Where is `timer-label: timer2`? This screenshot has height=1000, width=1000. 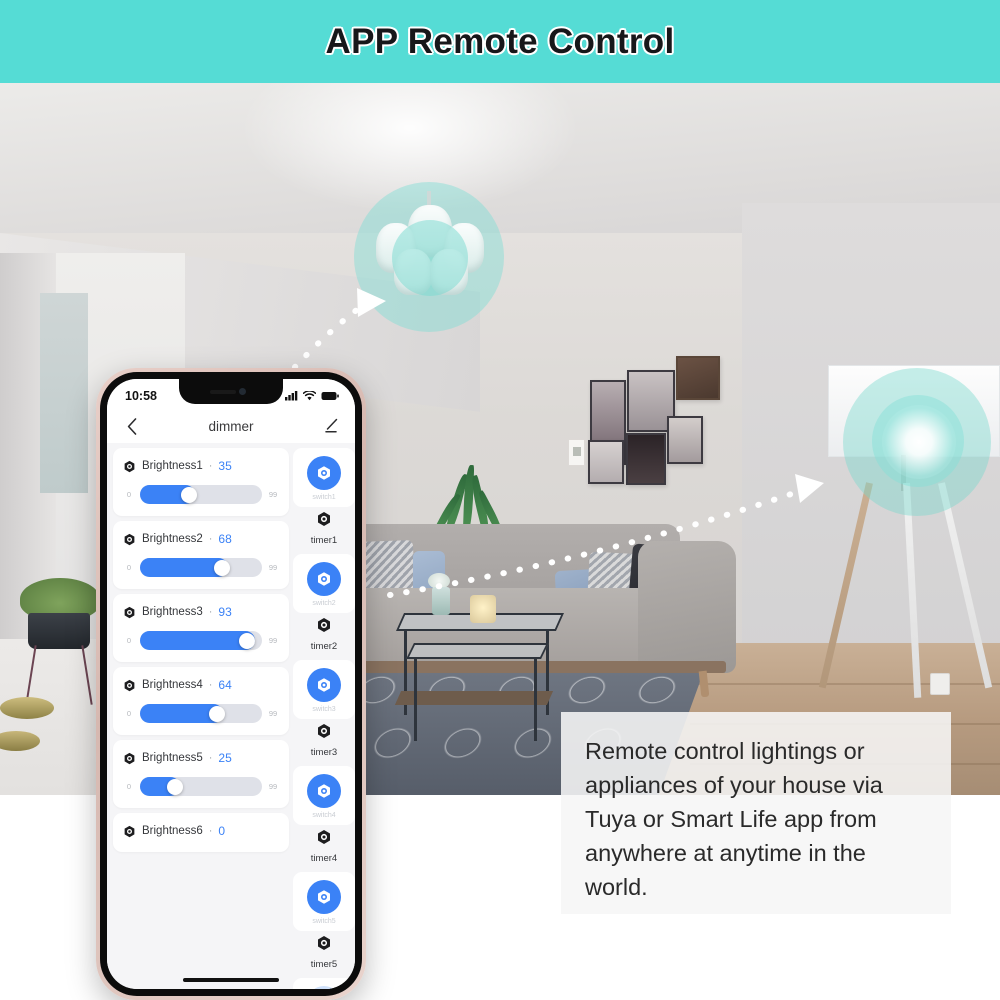 timer-label: timer2 is located at coordinates (324, 646).